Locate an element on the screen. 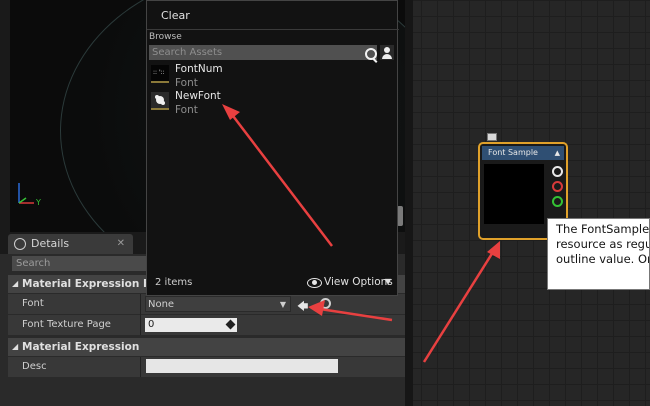  details-tab-label: Details is located at coordinates (50, 243).